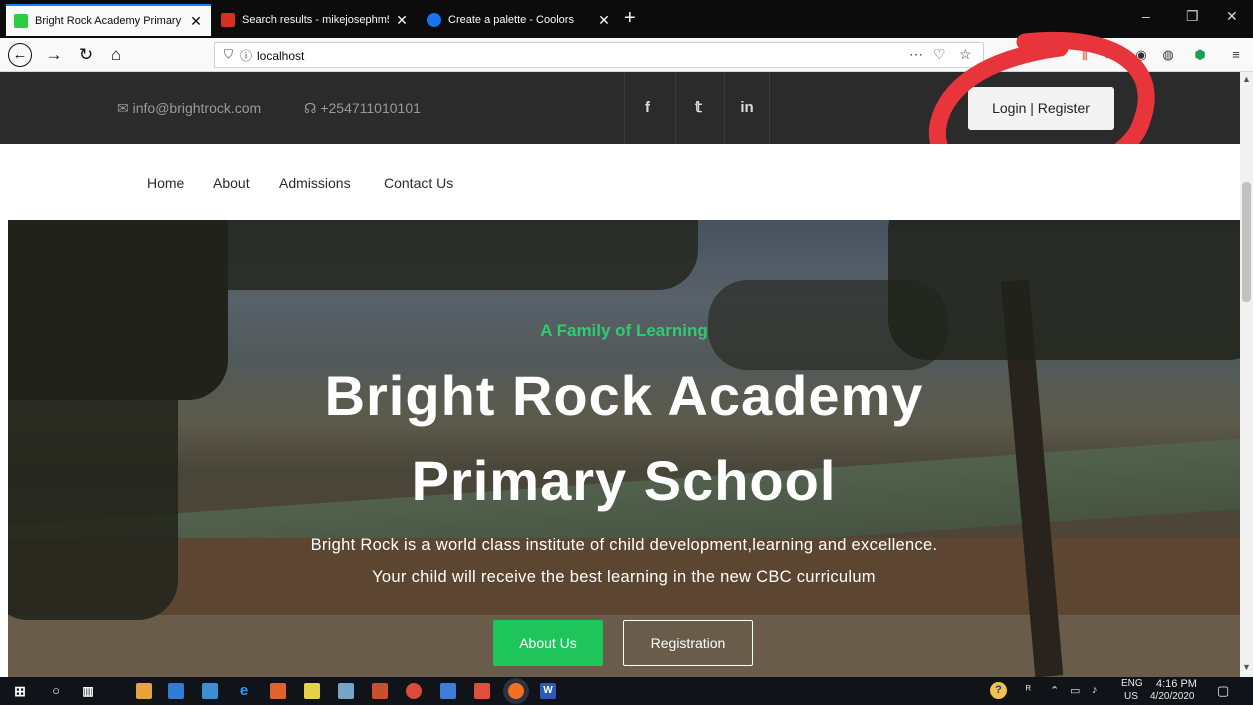  Describe the element at coordinates (231, 183) in the screenshot. I see `nav-about: About` at that location.